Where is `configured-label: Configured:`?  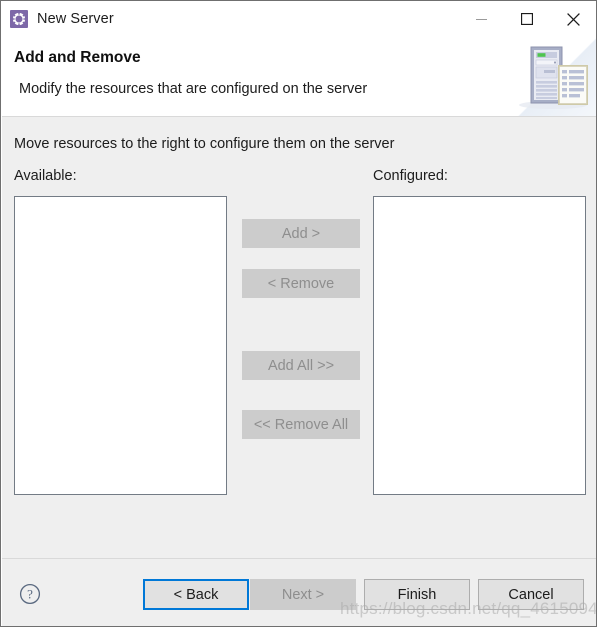 configured-label: Configured: is located at coordinates (410, 176).